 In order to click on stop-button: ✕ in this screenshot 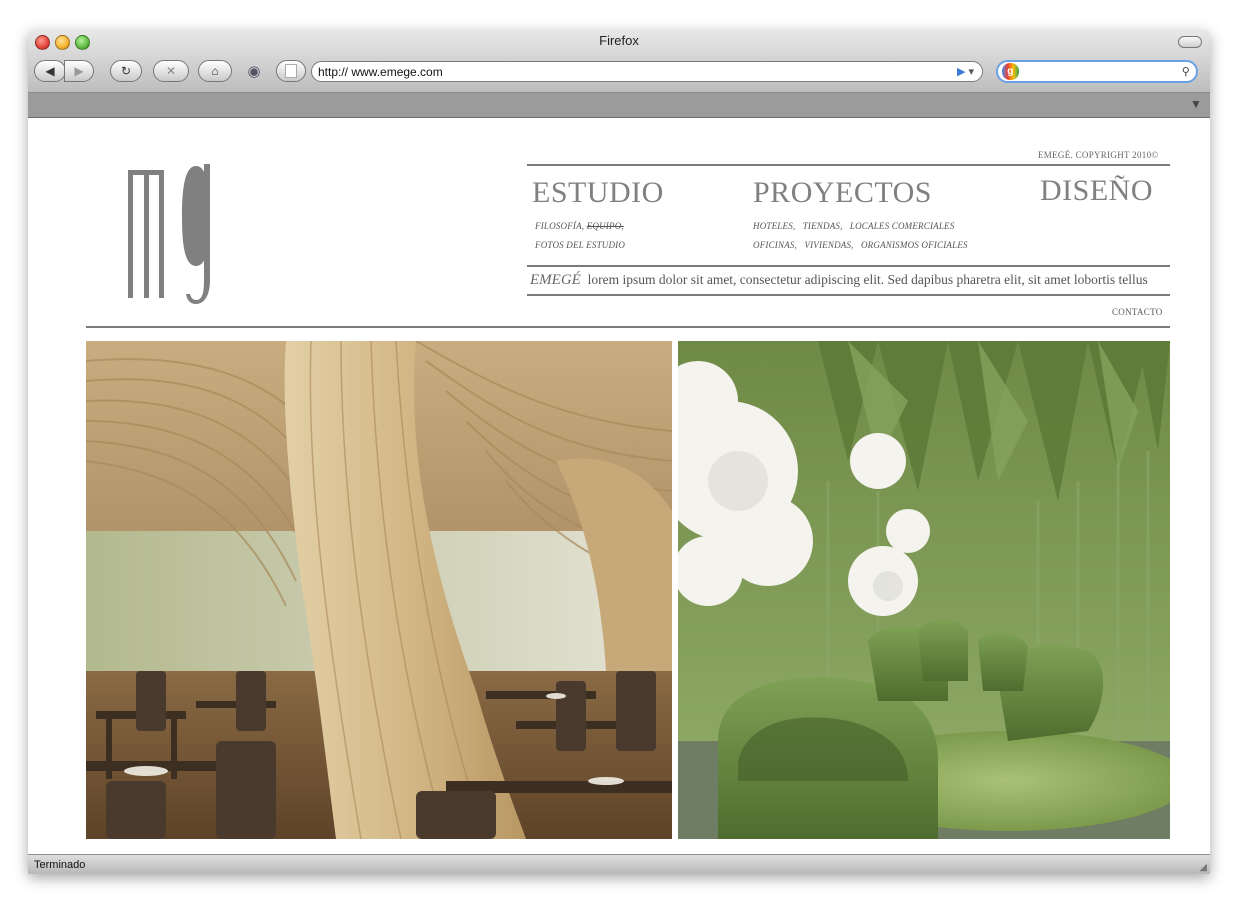, I will do `click(171, 71)`.